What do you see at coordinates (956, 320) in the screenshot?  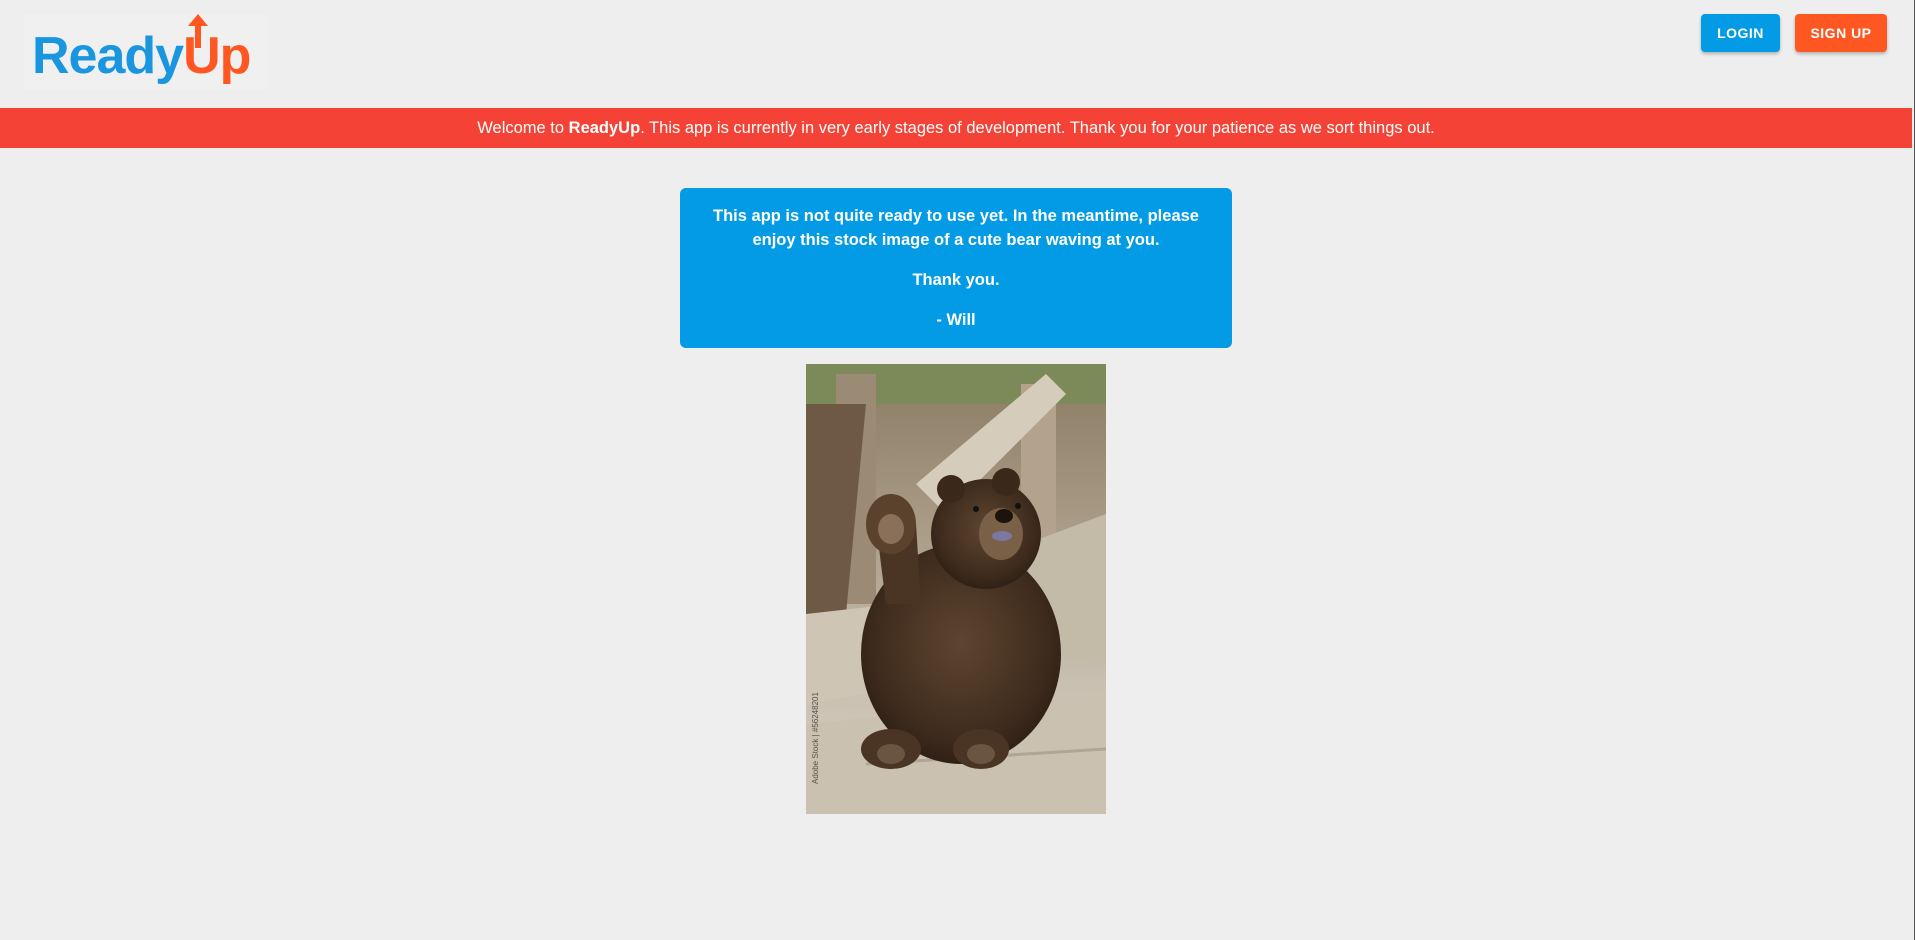 I see `message-signature: - Will` at bounding box center [956, 320].